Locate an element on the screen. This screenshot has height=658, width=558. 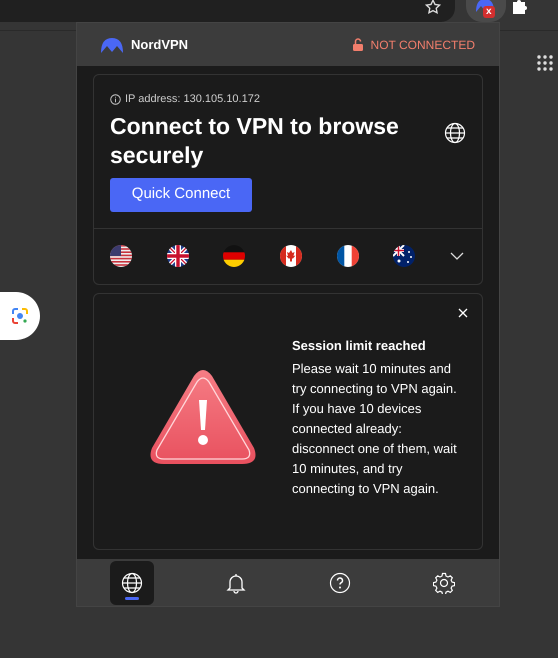
warning-icon is located at coordinates (203, 417).